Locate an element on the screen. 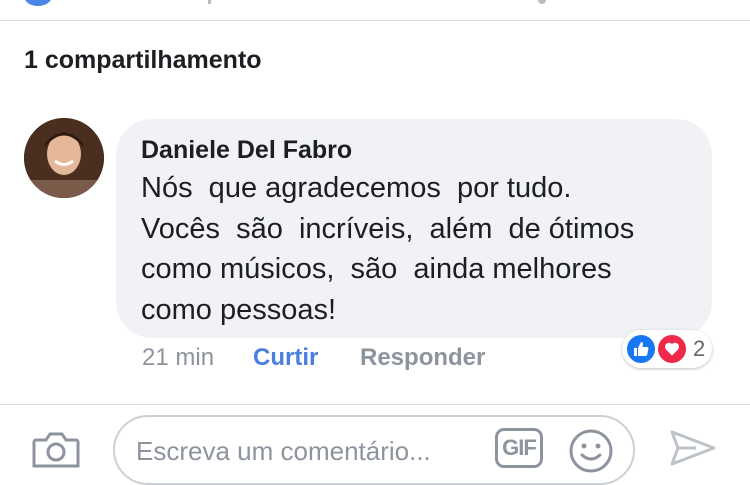  share-count: 1 compartilhamento is located at coordinates (143, 60).